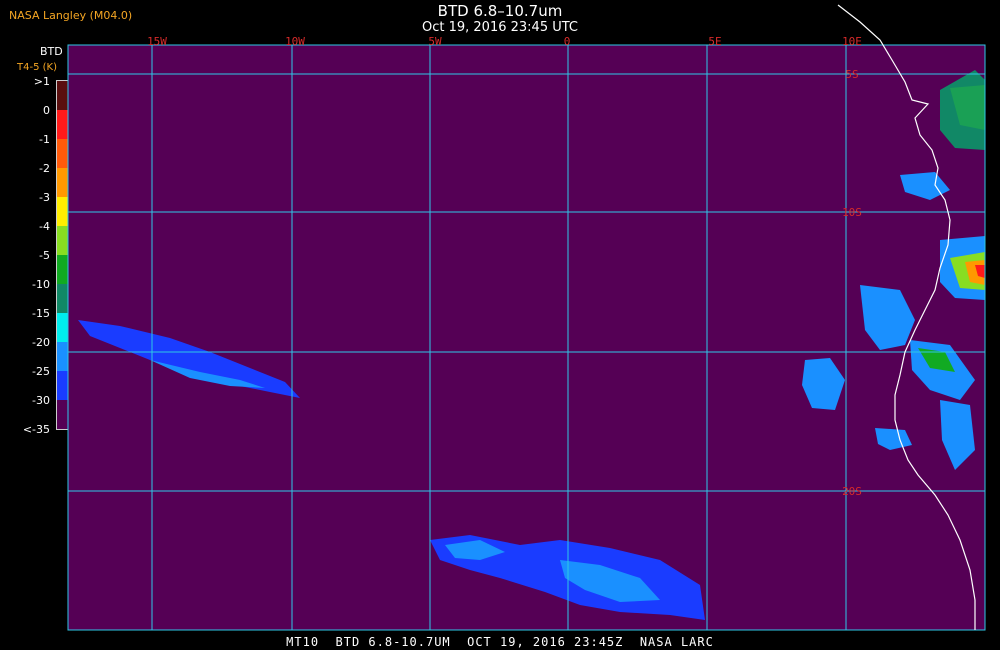 This screenshot has width=1000, height=650. What do you see at coordinates (435, 41) in the screenshot?
I see `longitude-label: 5W` at bounding box center [435, 41].